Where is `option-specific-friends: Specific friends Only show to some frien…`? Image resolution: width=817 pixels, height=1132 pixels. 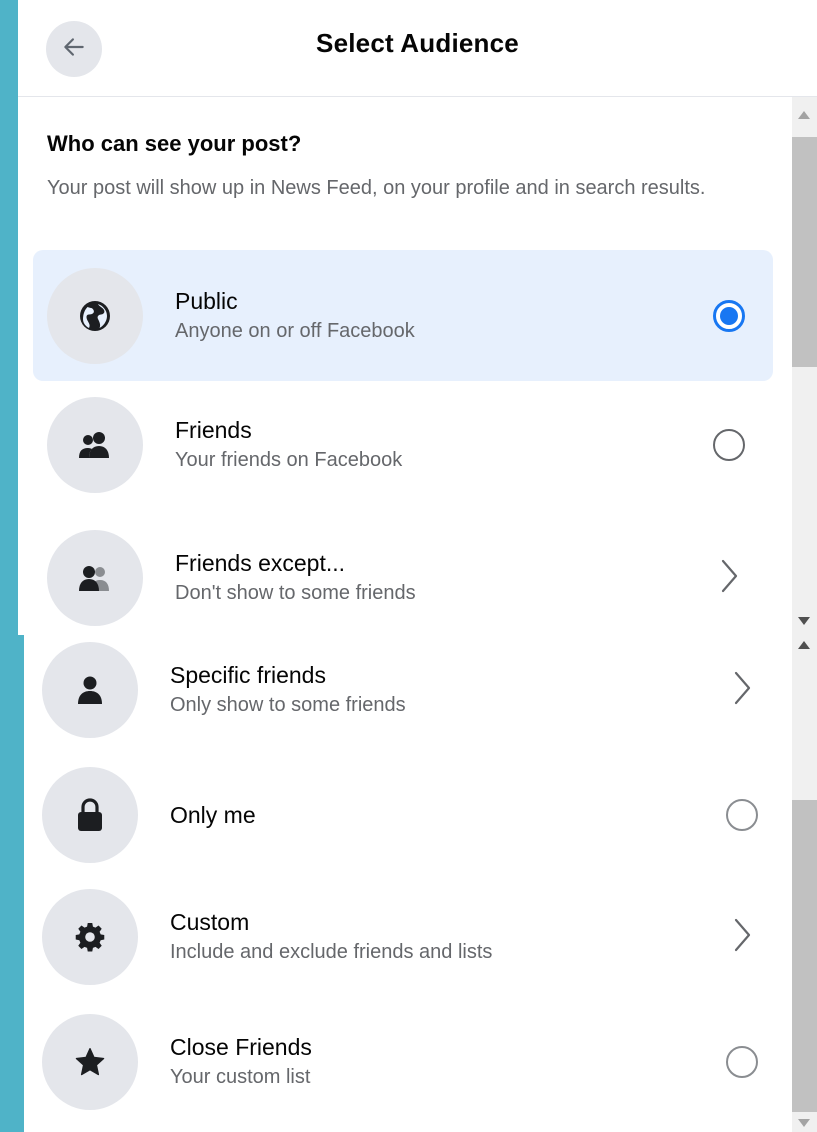 option-specific-friends: Specific friends Only show to some frien… is located at coordinates (404, 690).